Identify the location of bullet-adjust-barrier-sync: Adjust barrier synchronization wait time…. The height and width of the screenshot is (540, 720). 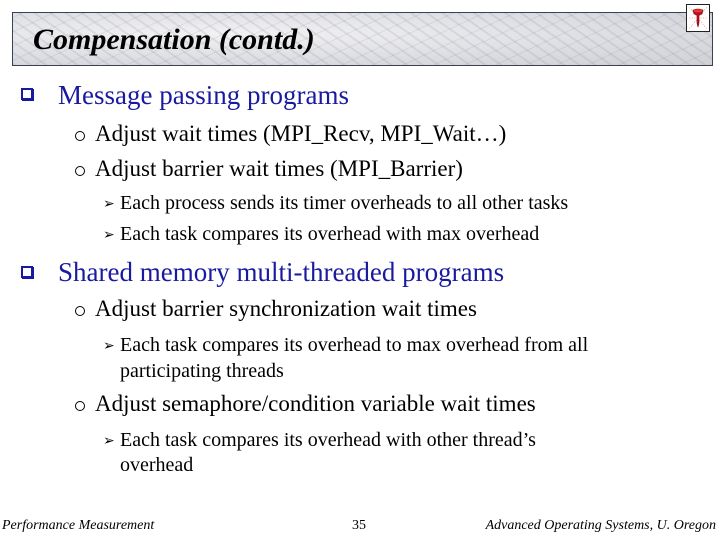
(286, 308).